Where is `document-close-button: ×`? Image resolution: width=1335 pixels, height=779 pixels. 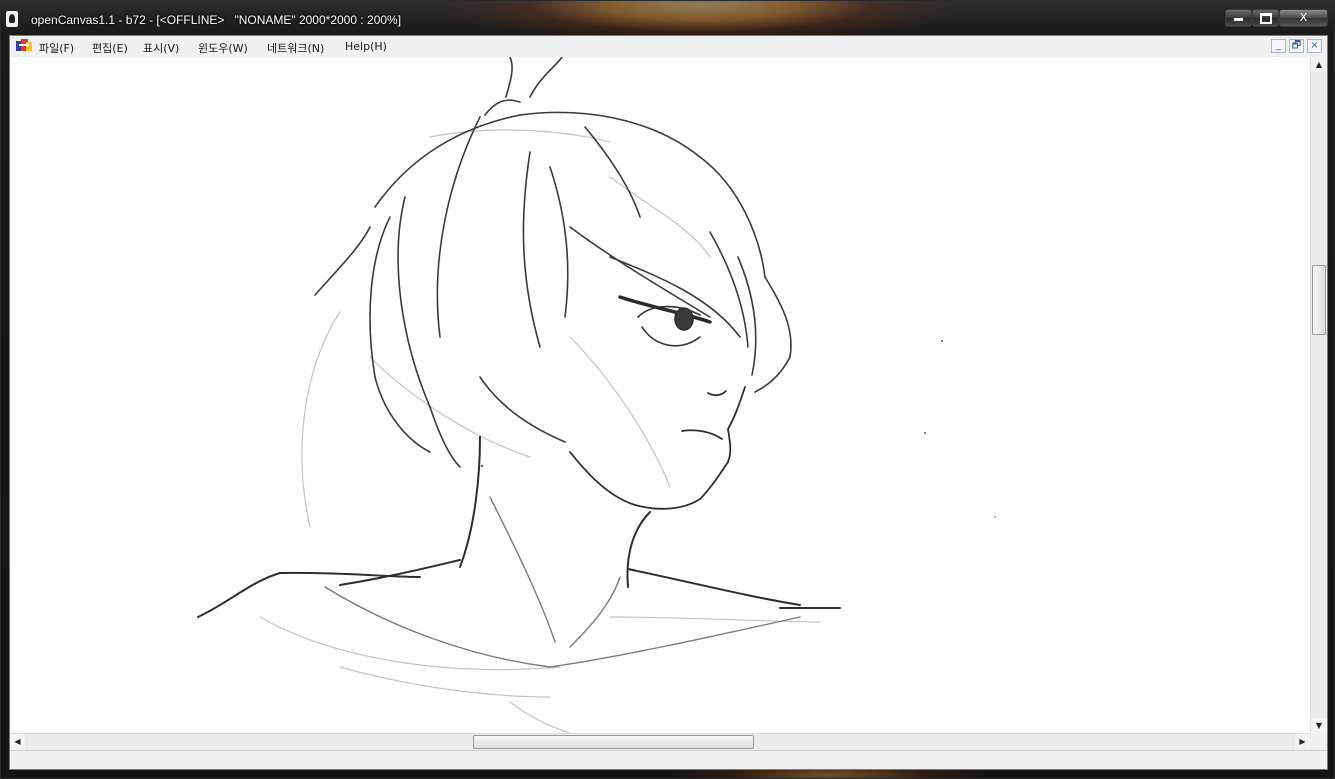
document-close-button: × is located at coordinates (1314, 46).